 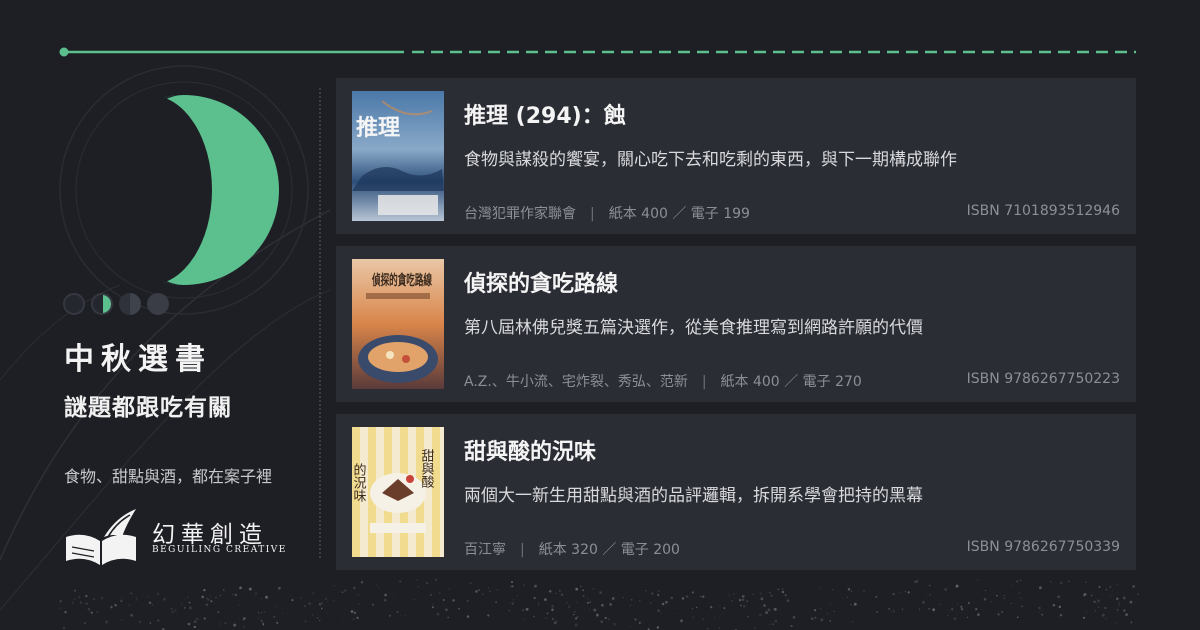 What do you see at coordinates (359, 482) in the screenshot?
I see `cover-title-left: 的況味` at bounding box center [359, 482].